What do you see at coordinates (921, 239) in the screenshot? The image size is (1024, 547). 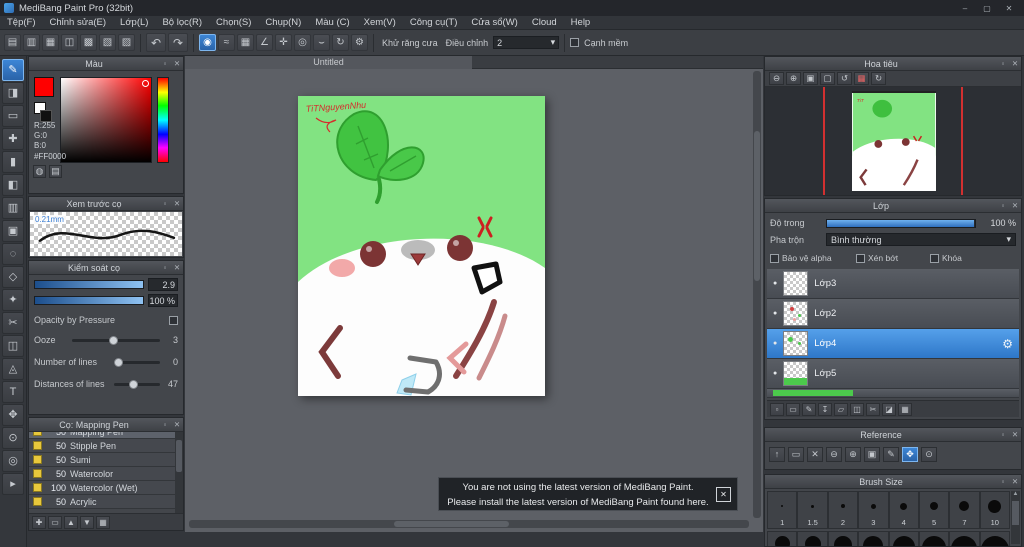 I see `blend-mode-dropdown: Bình thường ▾` at bounding box center [921, 239].